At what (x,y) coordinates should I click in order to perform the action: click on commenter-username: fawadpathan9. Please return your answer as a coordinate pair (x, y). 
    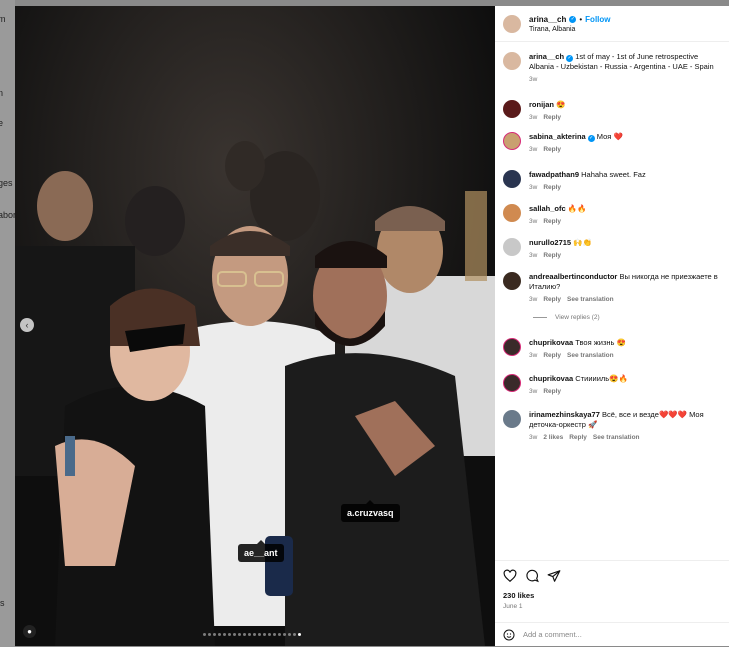
    Looking at the image, I should click on (554, 174).